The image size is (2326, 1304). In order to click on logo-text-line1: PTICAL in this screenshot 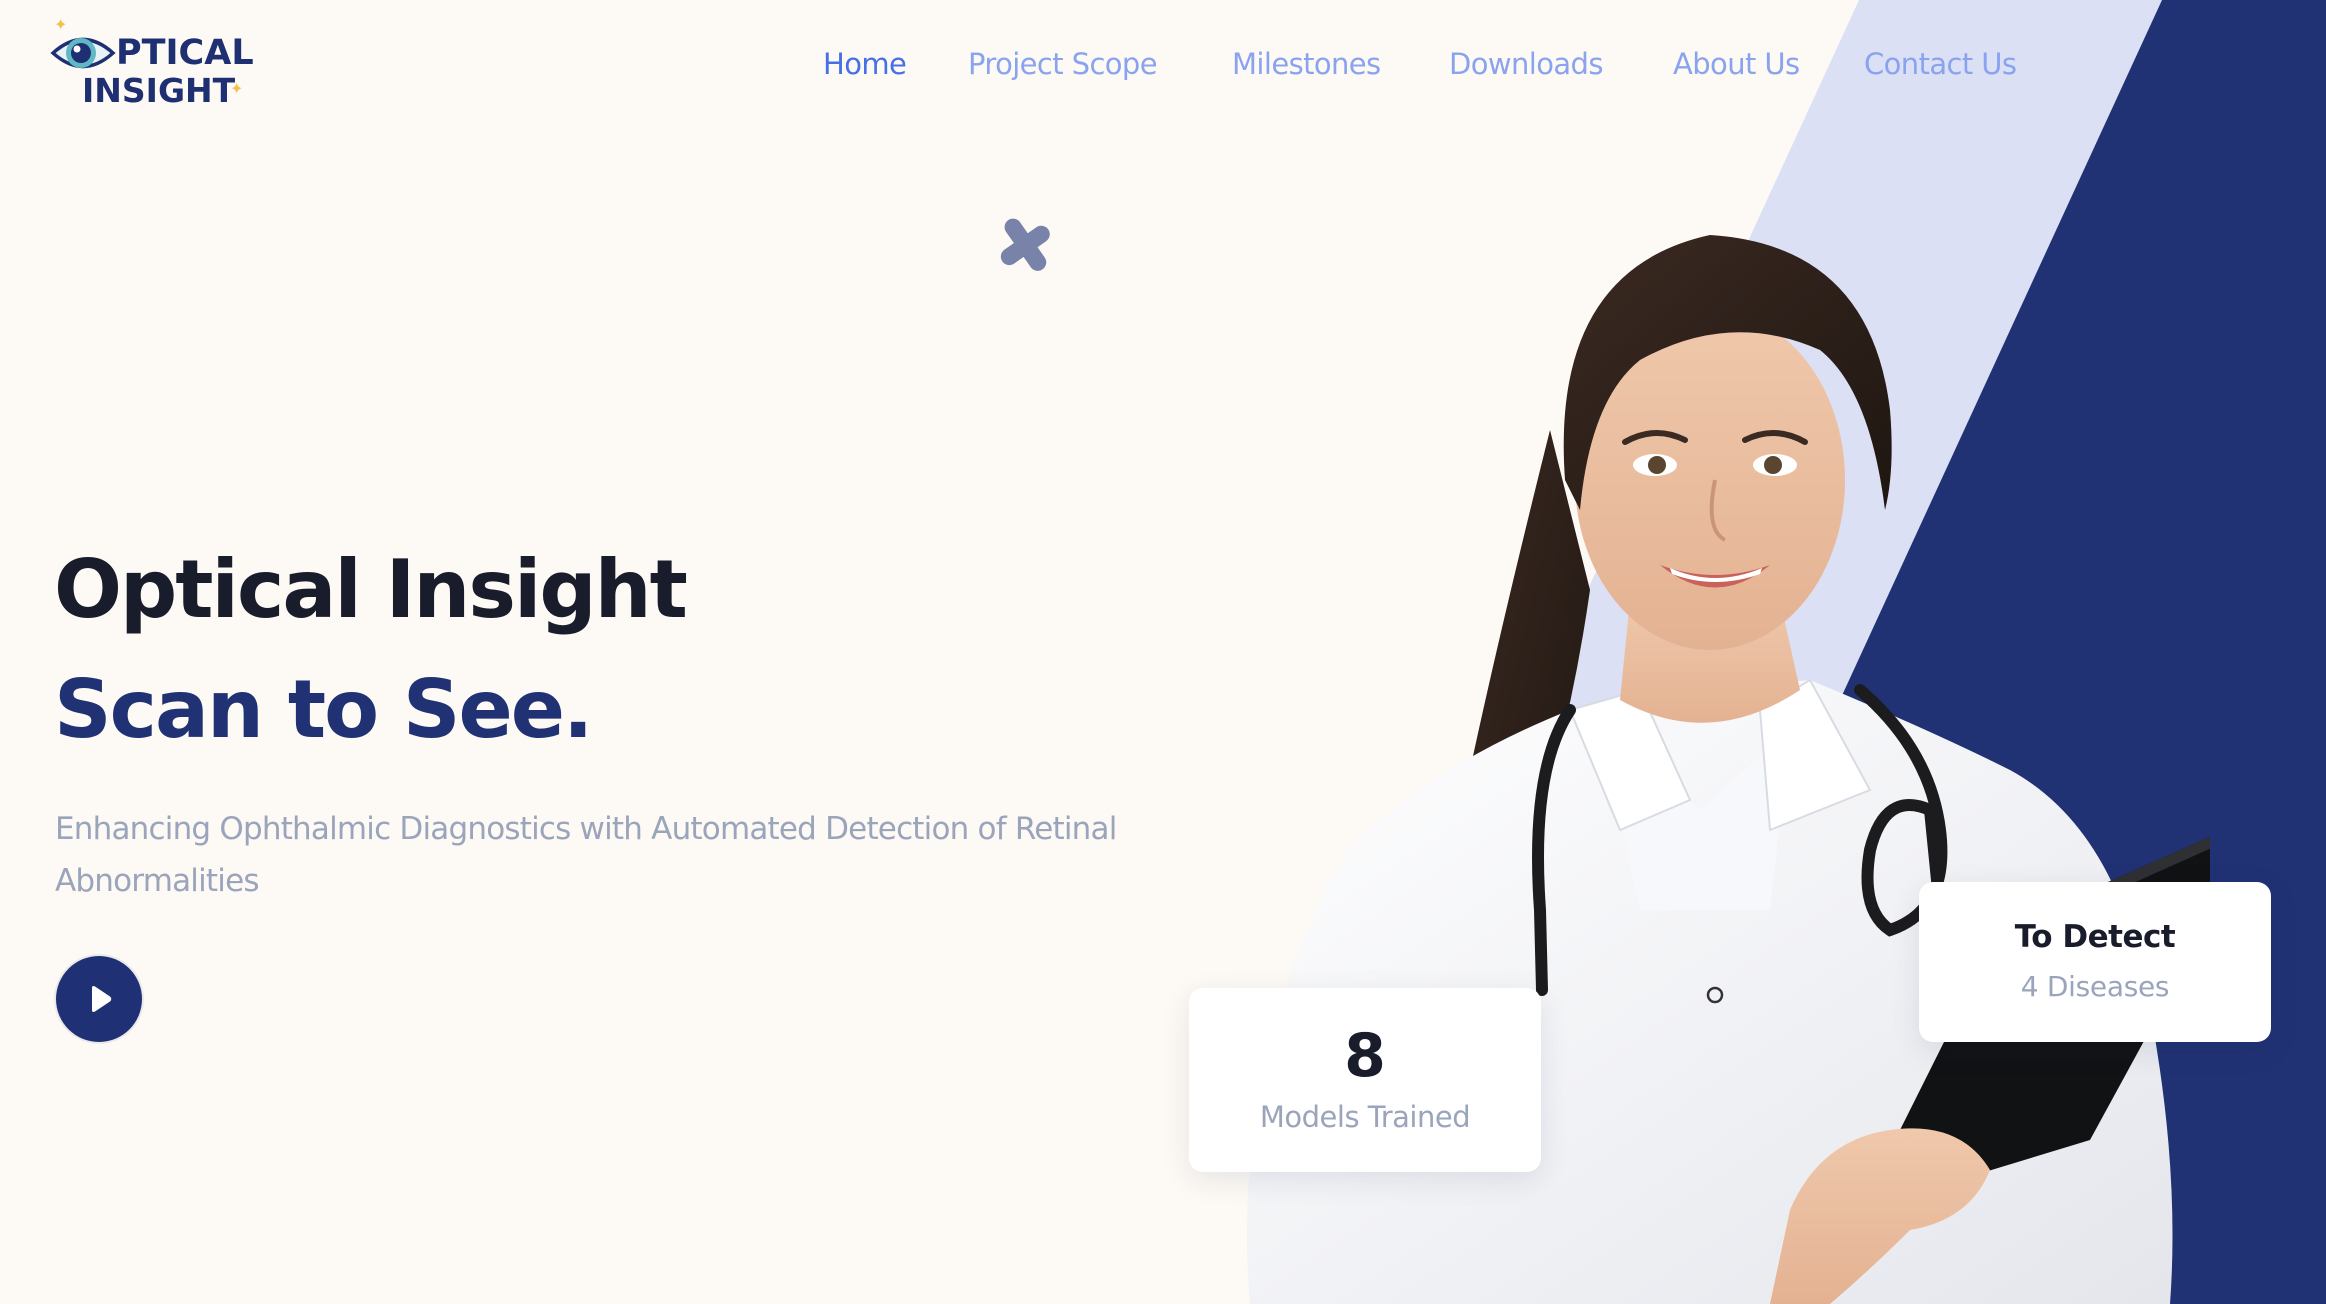, I will do `click(185, 53)`.